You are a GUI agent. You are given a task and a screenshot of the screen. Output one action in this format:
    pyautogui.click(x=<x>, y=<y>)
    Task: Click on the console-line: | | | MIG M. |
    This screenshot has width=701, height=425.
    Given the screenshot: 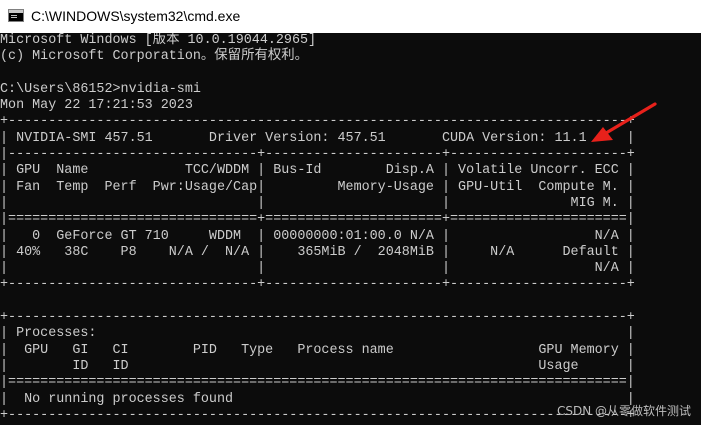 What is the action you would take?
    pyautogui.click(x=317, y=203)
    